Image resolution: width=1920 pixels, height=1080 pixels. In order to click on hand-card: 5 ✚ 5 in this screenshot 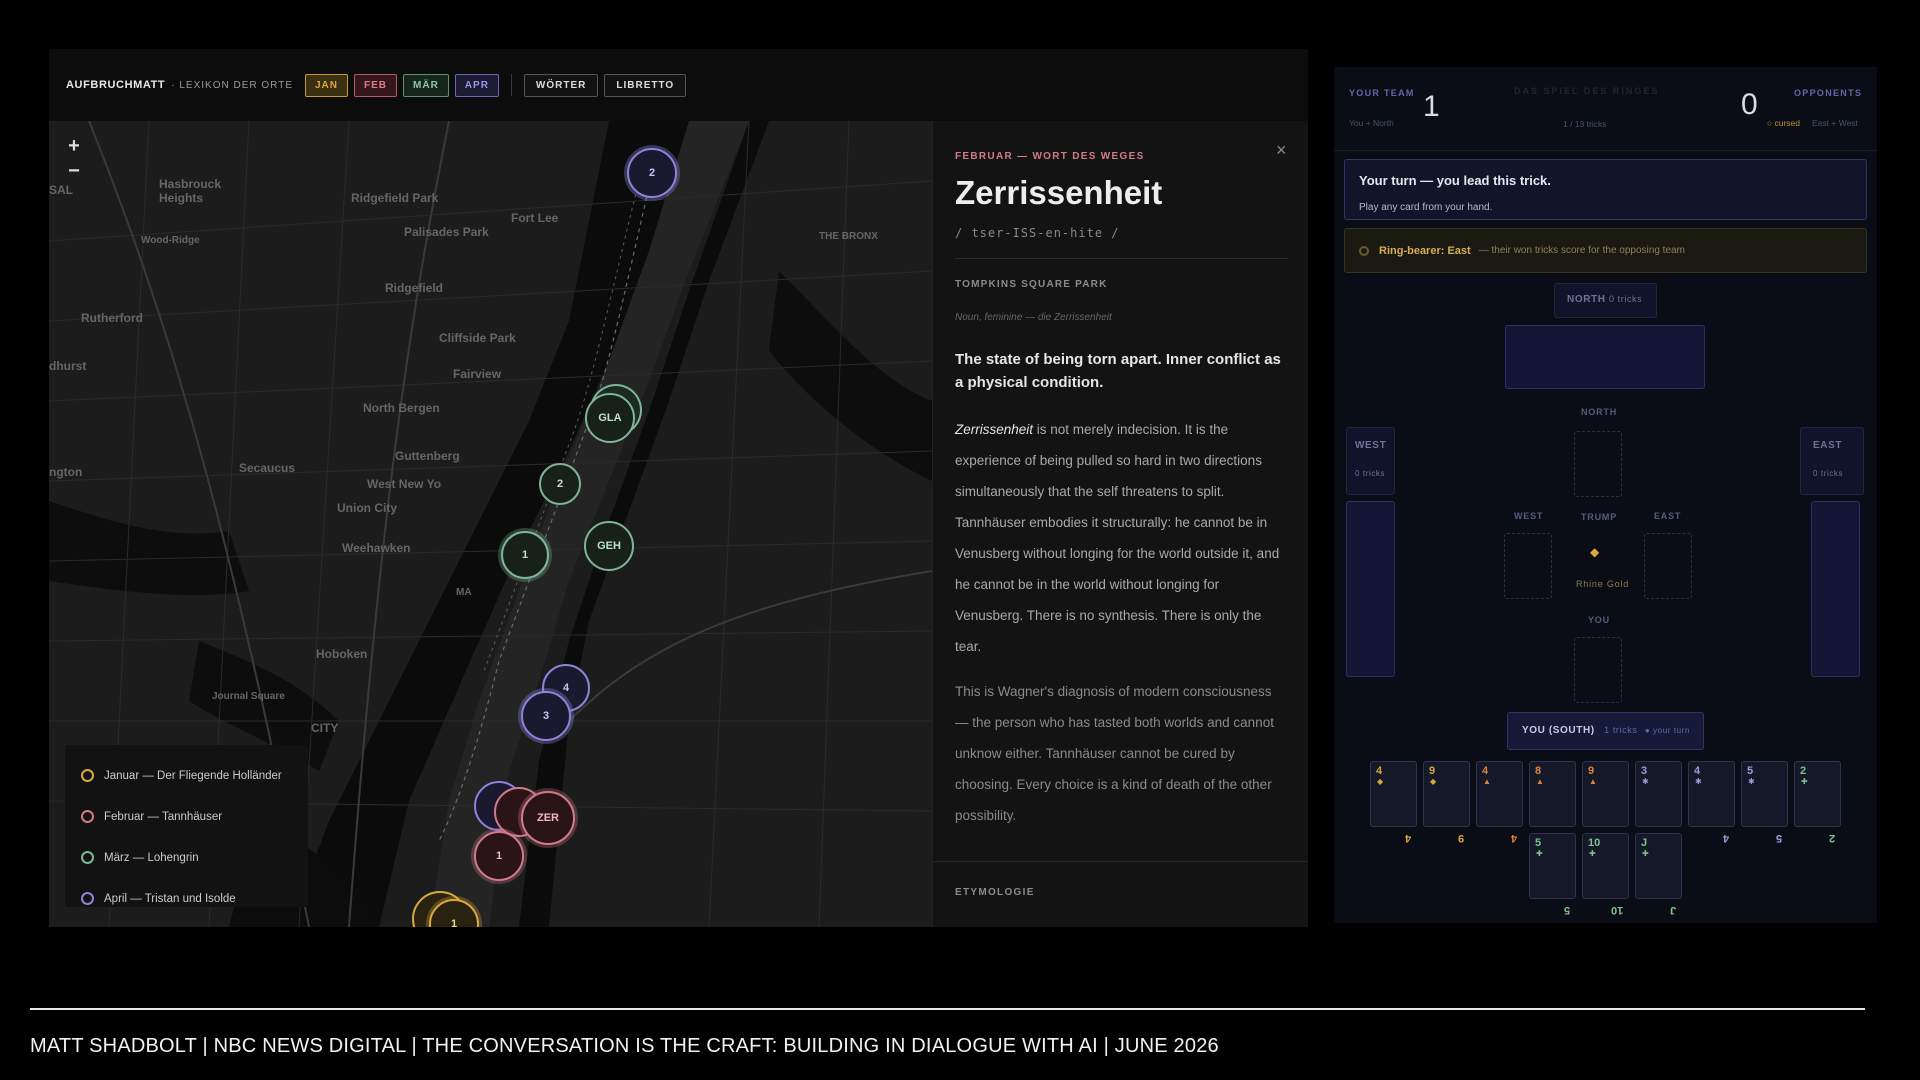, I will do `click(1552, 874)`.